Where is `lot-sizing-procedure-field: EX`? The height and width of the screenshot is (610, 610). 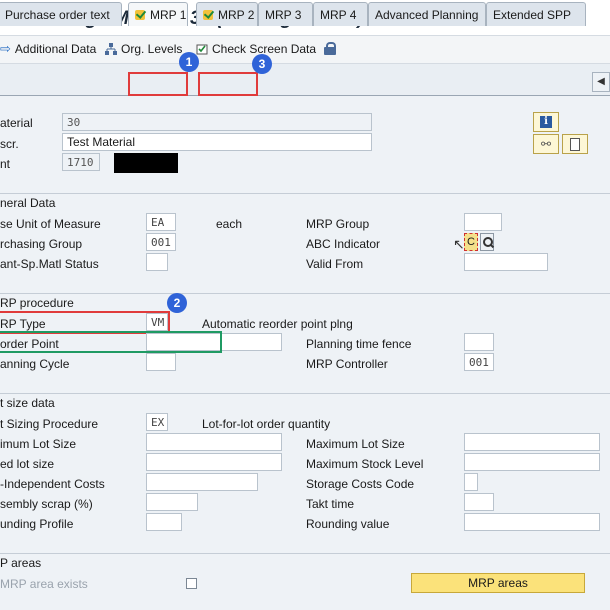
lot-sizing-procedure-field: EX is located at coordinates (157, 422).